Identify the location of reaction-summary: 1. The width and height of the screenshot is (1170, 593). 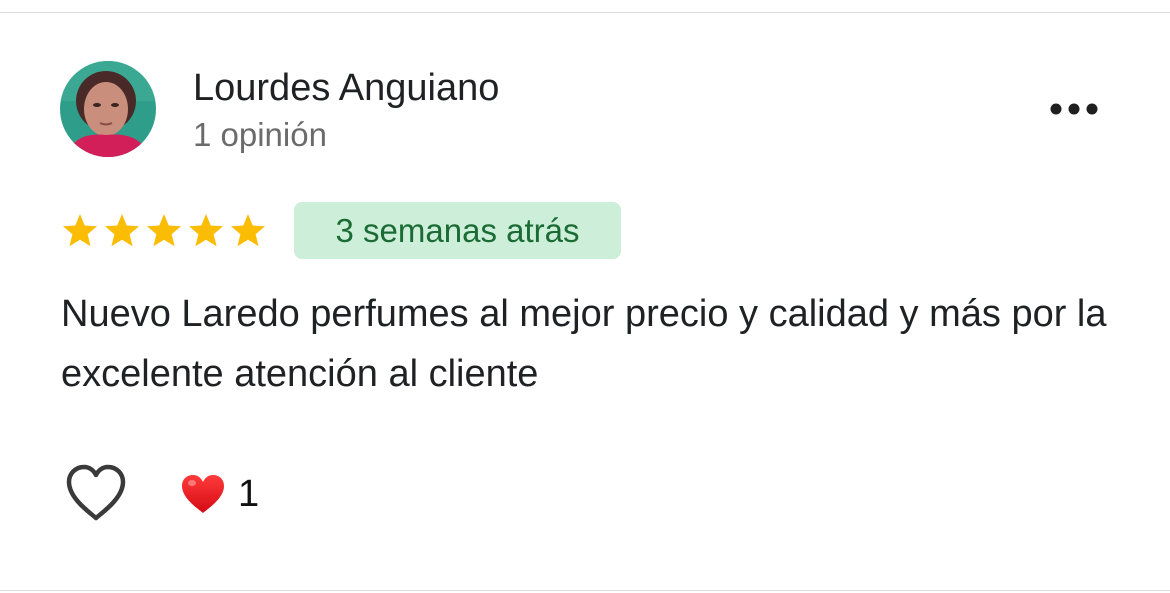
(219, 494).